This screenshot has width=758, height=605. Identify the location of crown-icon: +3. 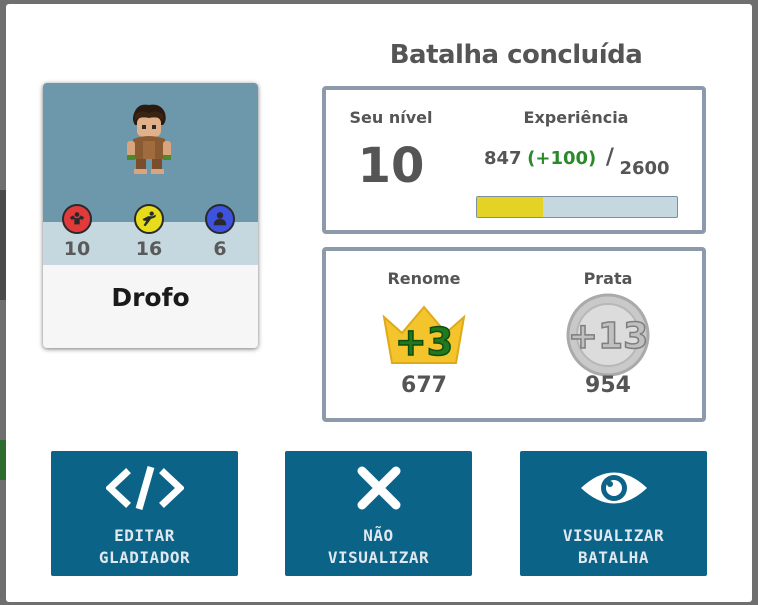
(424, 335).